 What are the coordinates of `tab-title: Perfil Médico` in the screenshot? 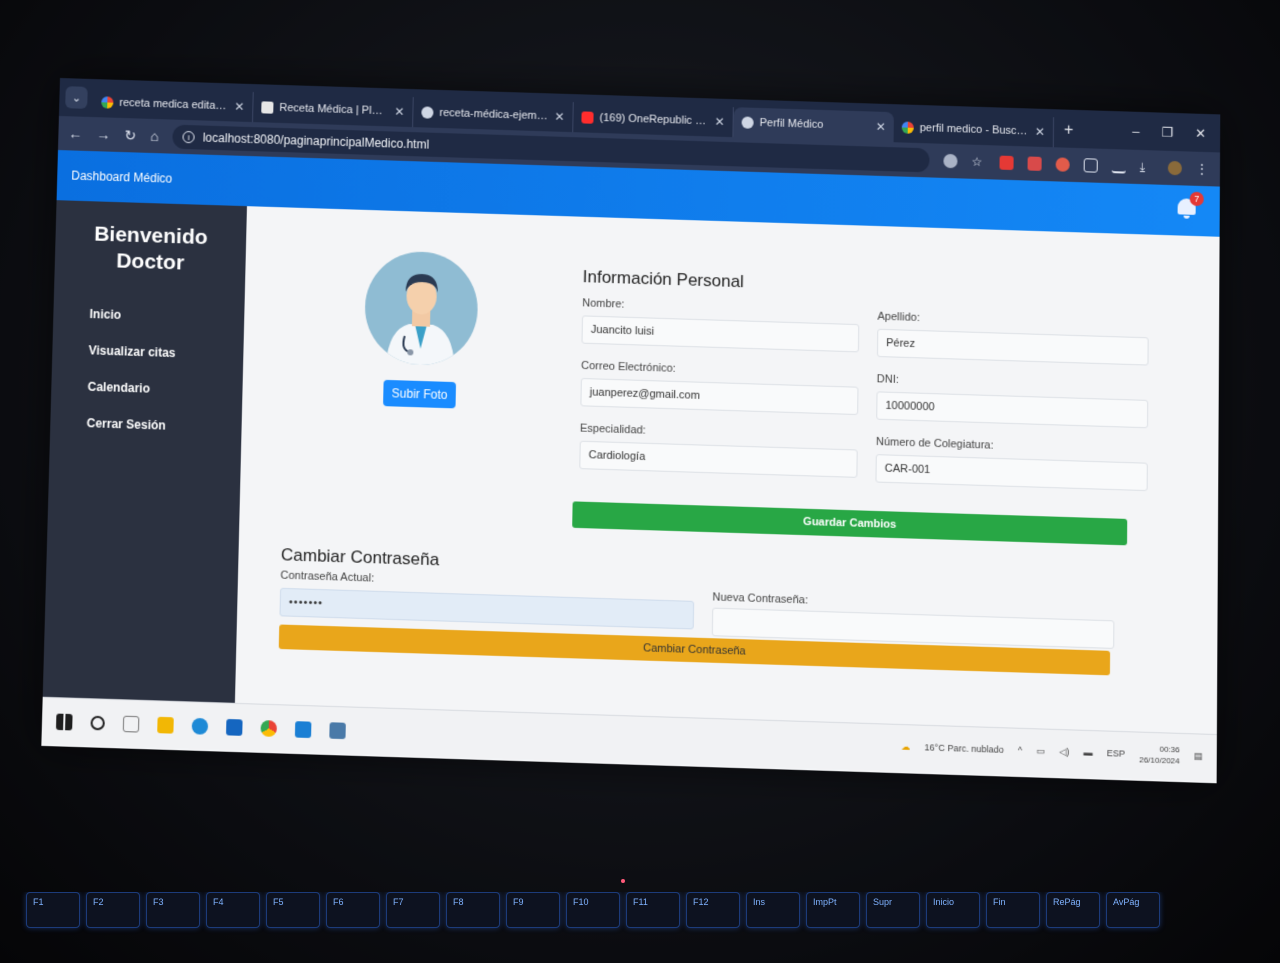 It's located at (791, 123).